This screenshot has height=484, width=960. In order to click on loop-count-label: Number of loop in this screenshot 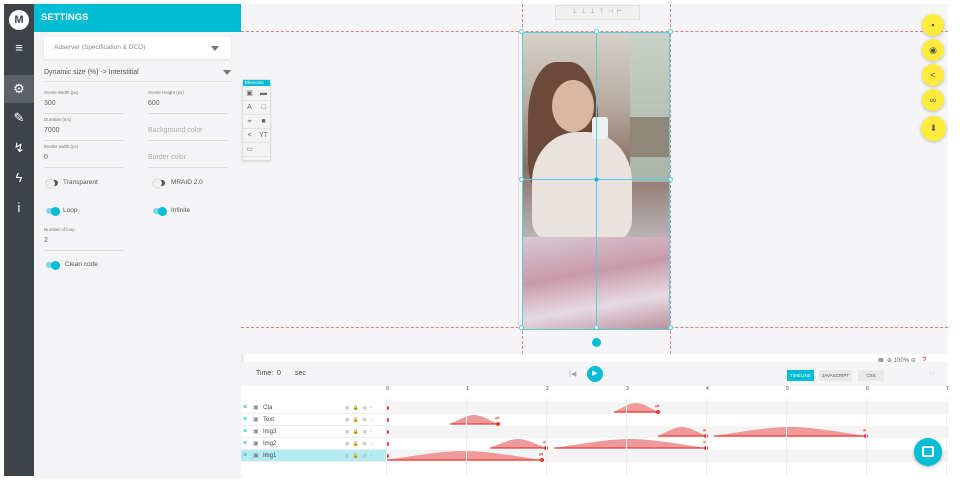, I will do `click(59, 229)`.